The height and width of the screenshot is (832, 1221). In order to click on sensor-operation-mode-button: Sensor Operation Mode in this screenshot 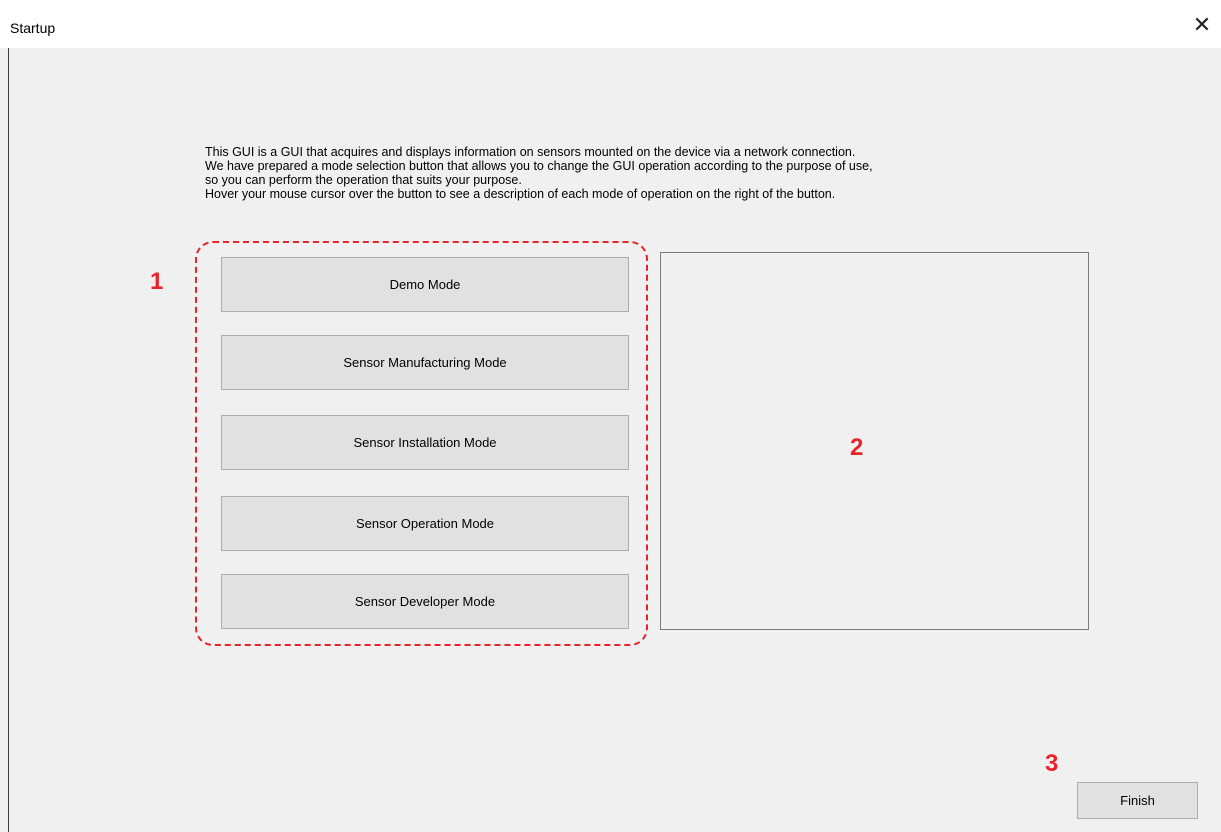, I will do `click(425, 523)`.